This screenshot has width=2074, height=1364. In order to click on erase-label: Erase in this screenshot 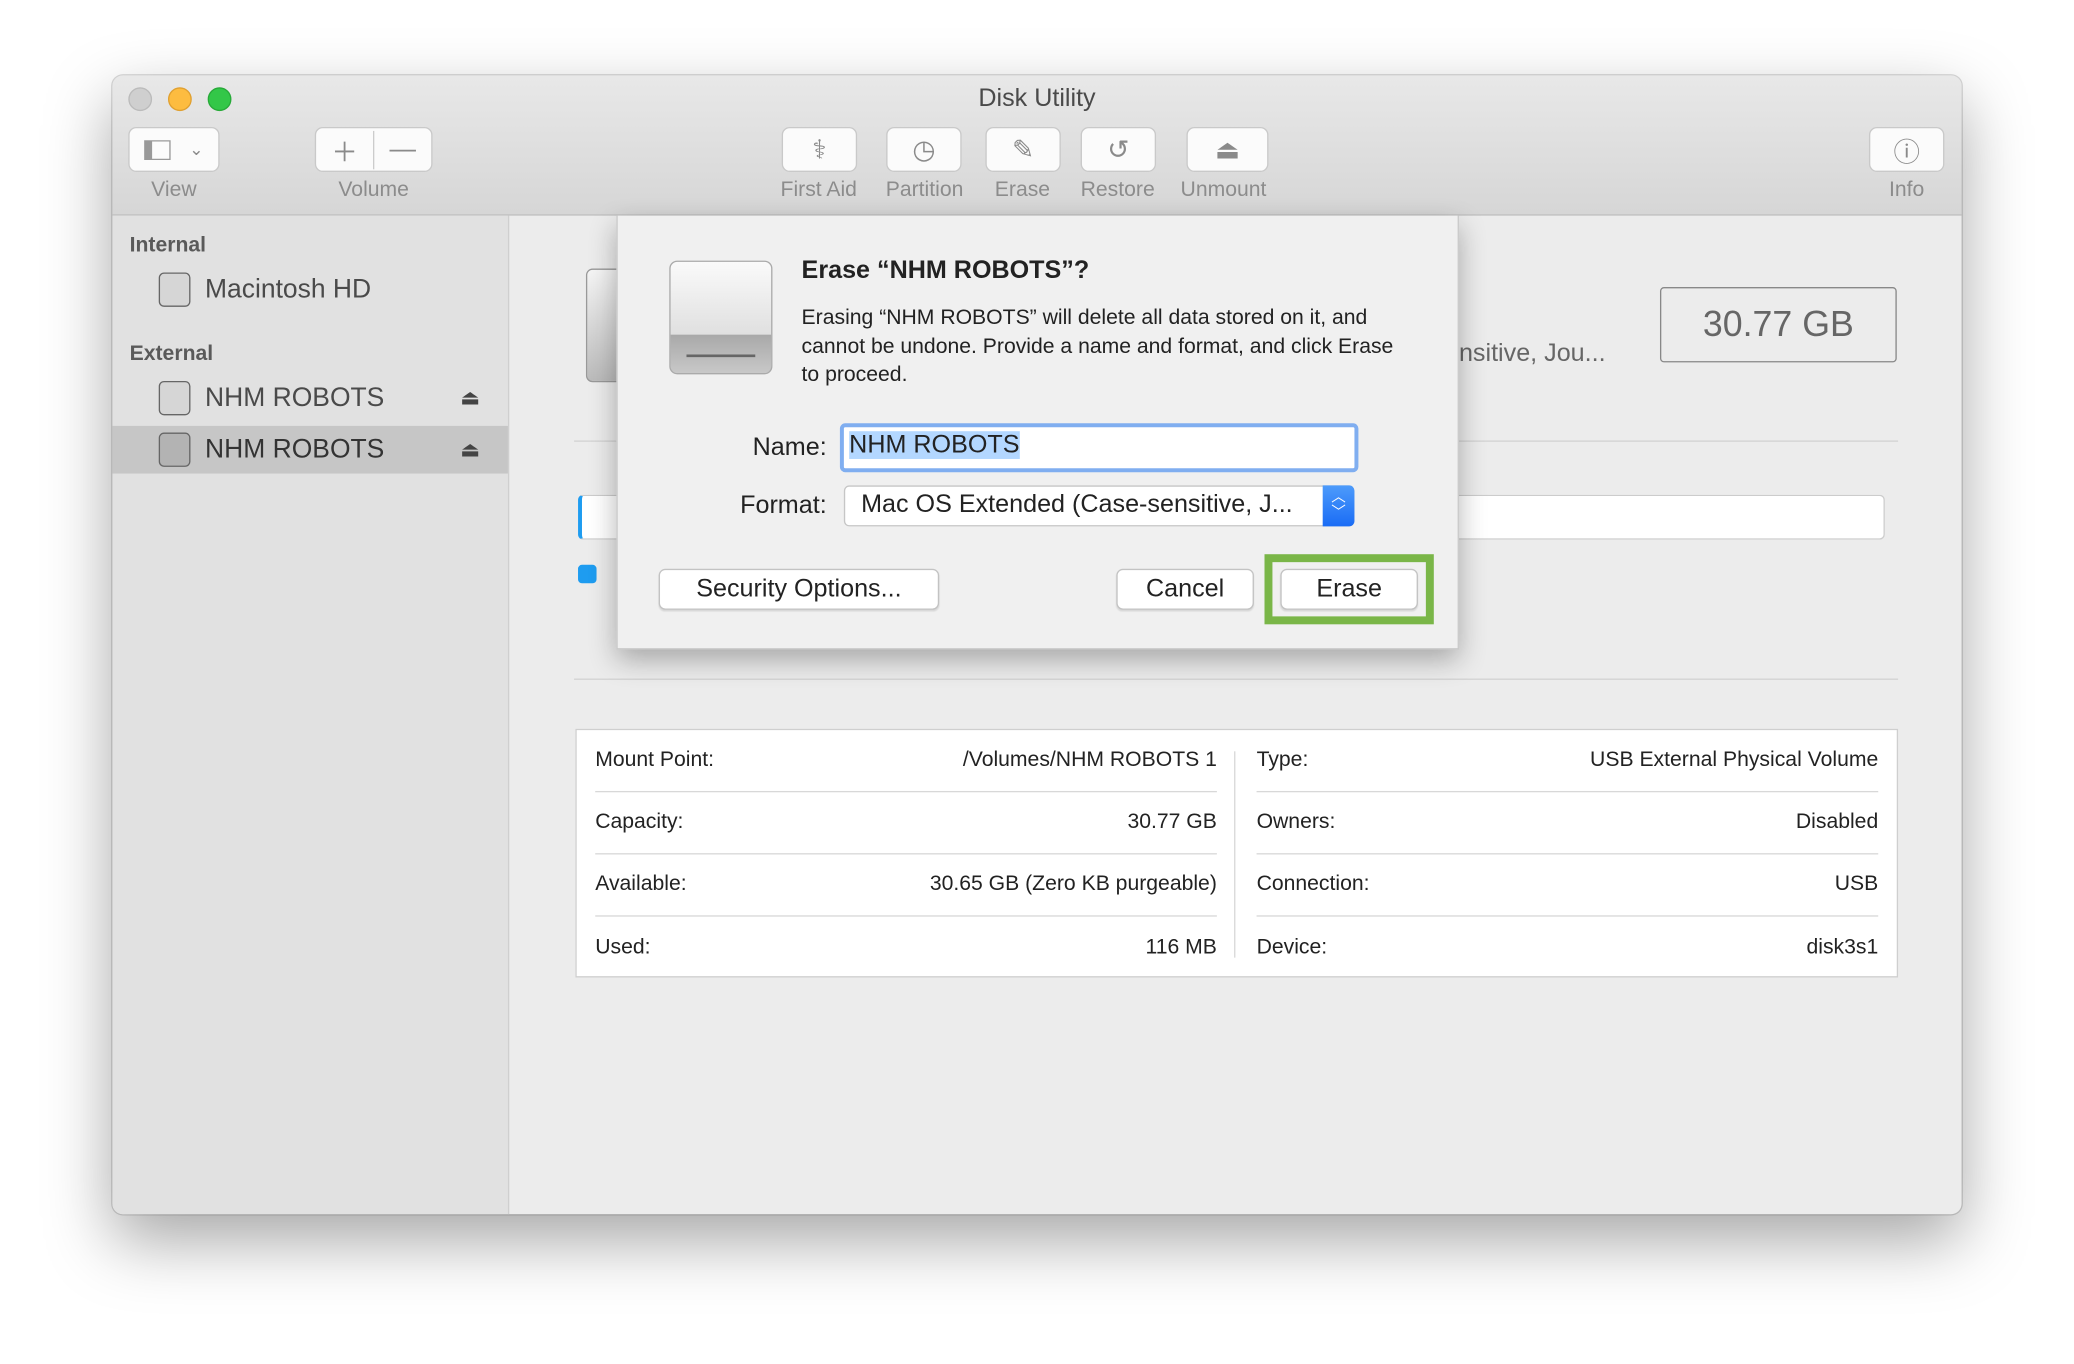, I will do `click(1022, 190)`.